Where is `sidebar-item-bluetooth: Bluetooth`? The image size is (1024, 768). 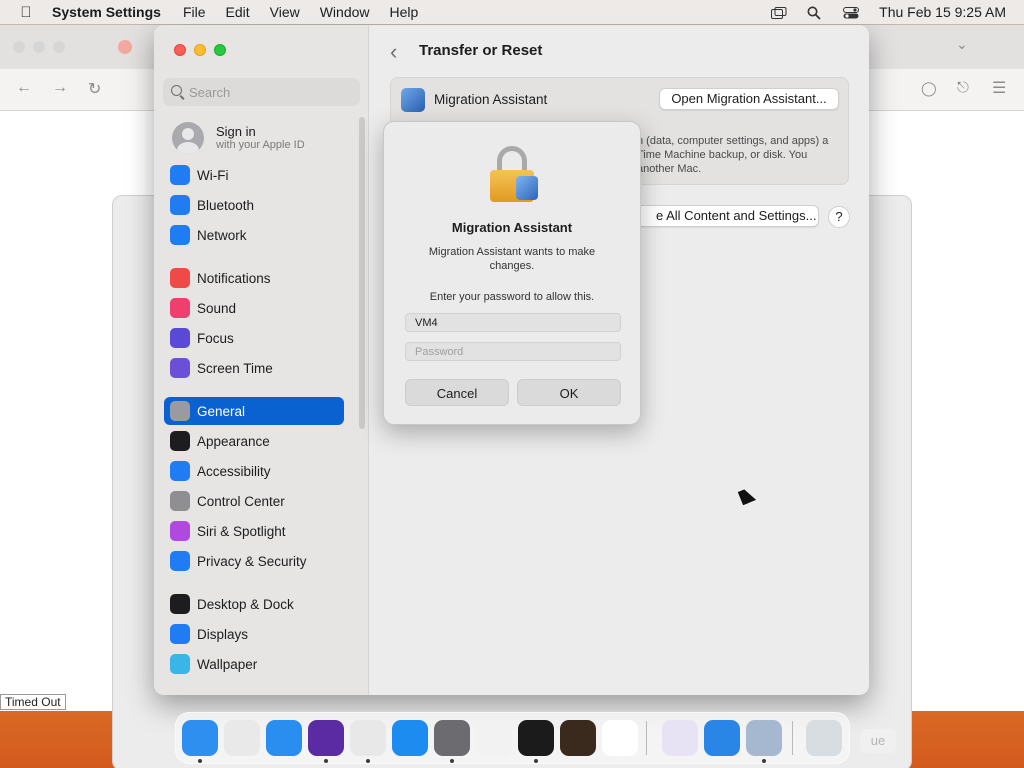
sidebar-item-bluetooth: Bluetooth is located at coordinates (254, 205).